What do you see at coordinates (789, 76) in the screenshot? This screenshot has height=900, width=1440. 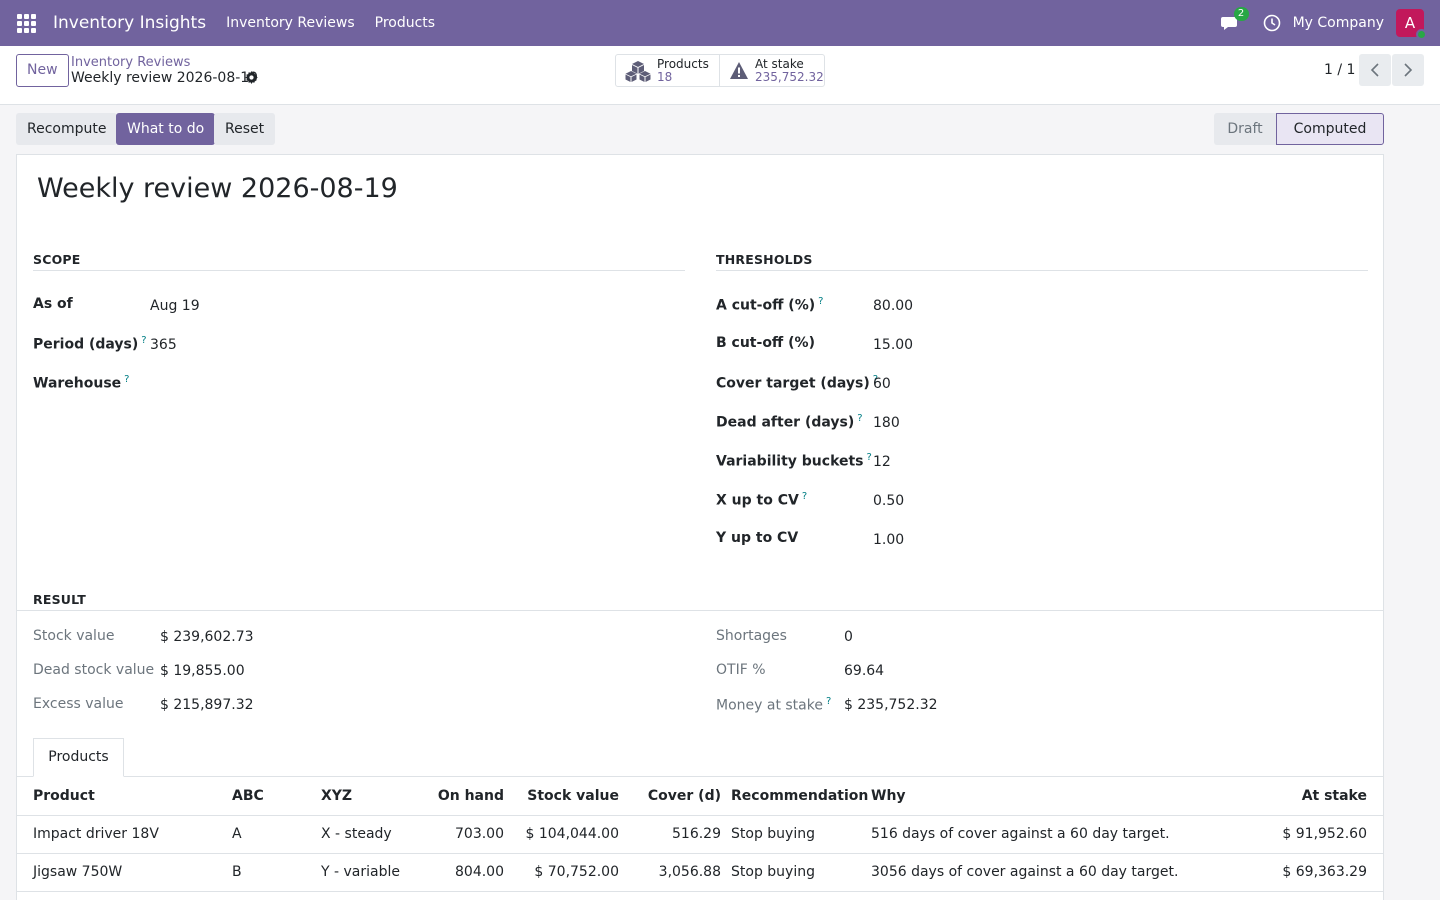 I see `smart-stake-value: 235,752.32` at bounding box center [789, 76].